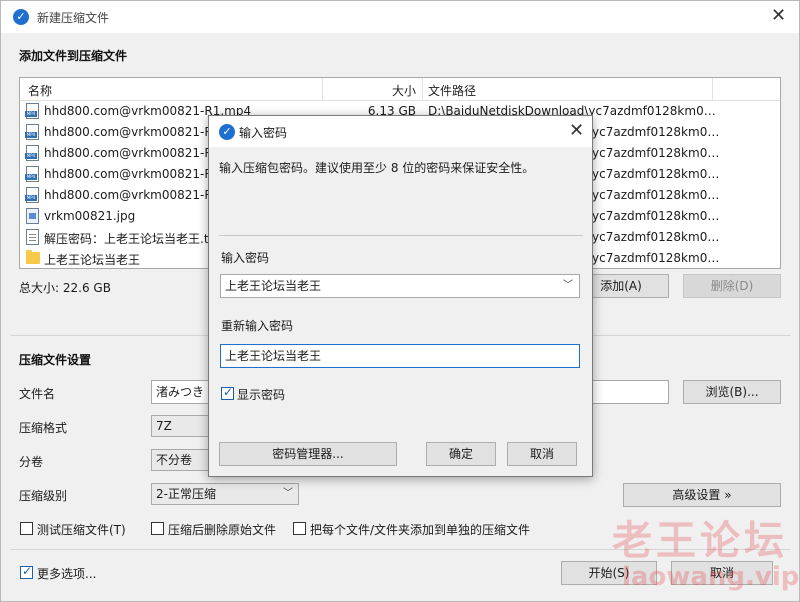  Describe the element at coordinates (92, 260) in the screenshot. I see `file-name: 上老王论坛当老王` at that location.